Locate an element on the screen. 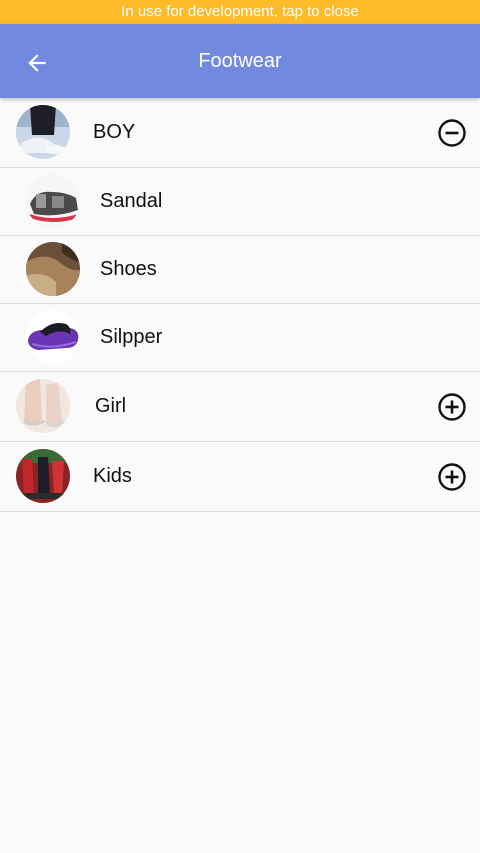 The image size is (480, 853). subcategory-label-silpper: Silpper is located at coordinates (131, 337).